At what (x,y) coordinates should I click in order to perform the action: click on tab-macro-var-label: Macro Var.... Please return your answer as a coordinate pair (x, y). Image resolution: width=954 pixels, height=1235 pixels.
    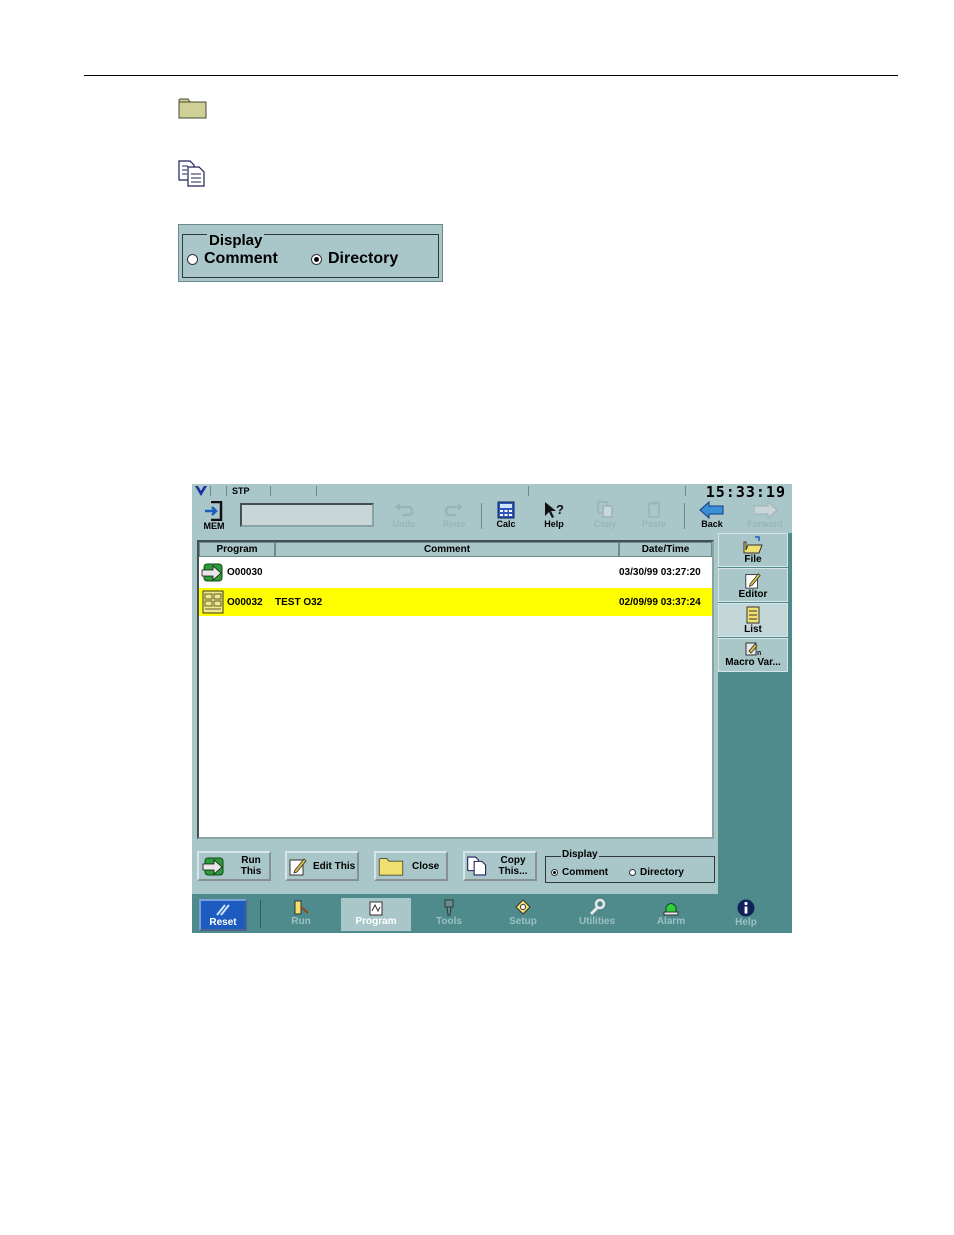
    Looking at the image, I should click on (753, 662).